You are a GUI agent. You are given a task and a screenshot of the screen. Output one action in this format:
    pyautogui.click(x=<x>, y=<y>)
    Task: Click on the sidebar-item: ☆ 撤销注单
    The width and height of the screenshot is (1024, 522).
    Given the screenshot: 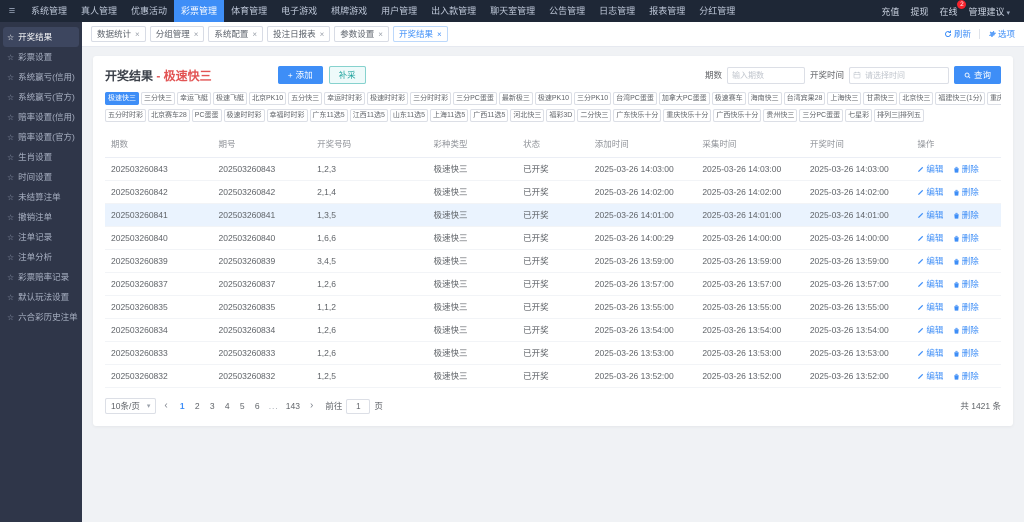 What is the action you would take?
    pyautogui.click(x=41, y=217)
    